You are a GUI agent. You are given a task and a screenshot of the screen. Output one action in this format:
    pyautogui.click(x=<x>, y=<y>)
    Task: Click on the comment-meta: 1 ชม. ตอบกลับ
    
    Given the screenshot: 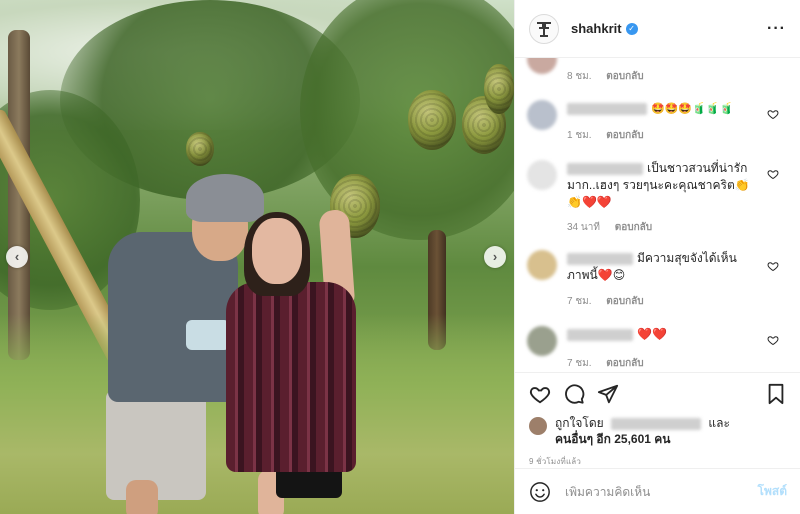 What is the action you would take?
    pyautogui.click(x=611, y=135)
    